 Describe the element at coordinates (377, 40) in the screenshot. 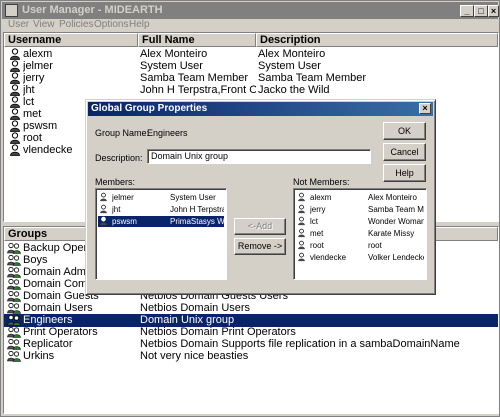

I see `header-description: Description` at that location.